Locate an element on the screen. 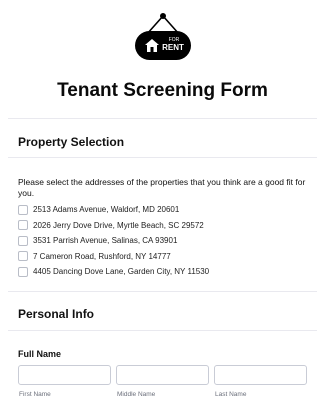  property-option-label: 3531 Parrish Avenue, Salinas, CA 93901 is located at coordinates (105, 241).